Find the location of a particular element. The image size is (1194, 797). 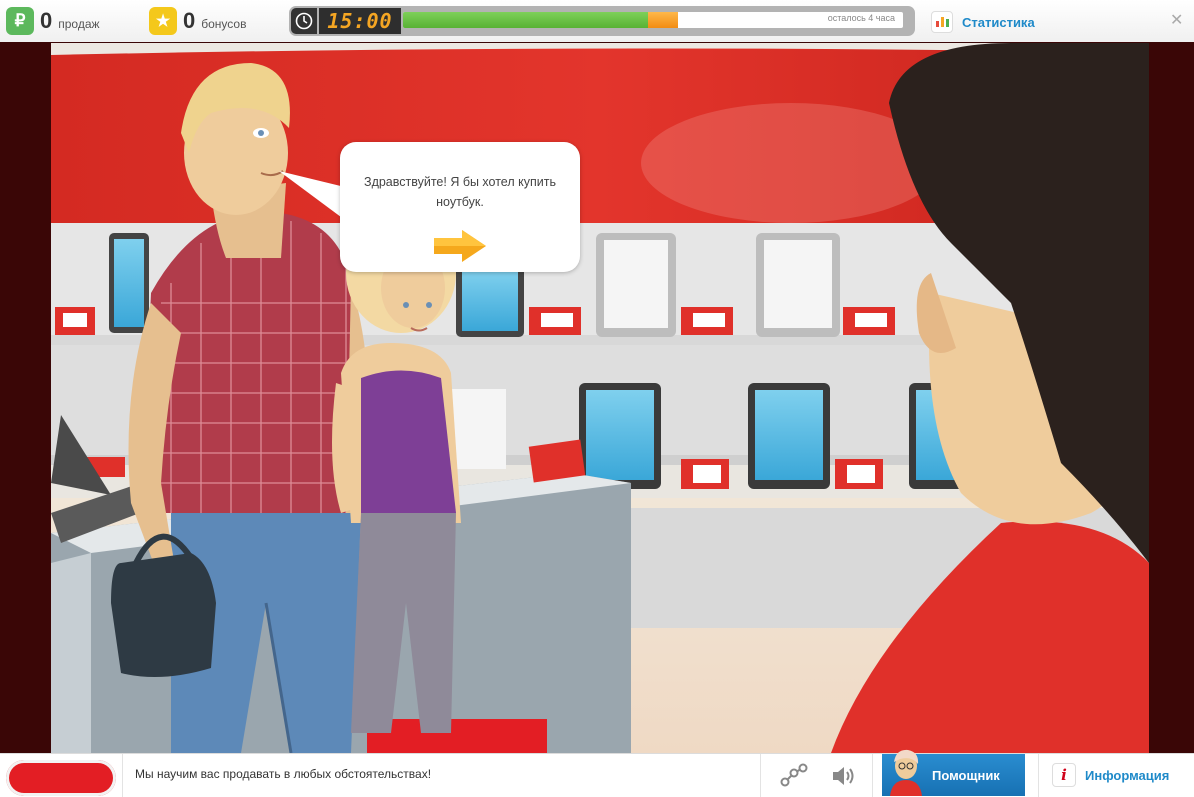

helper-button: Помощник is located at coordinates (953, 772).